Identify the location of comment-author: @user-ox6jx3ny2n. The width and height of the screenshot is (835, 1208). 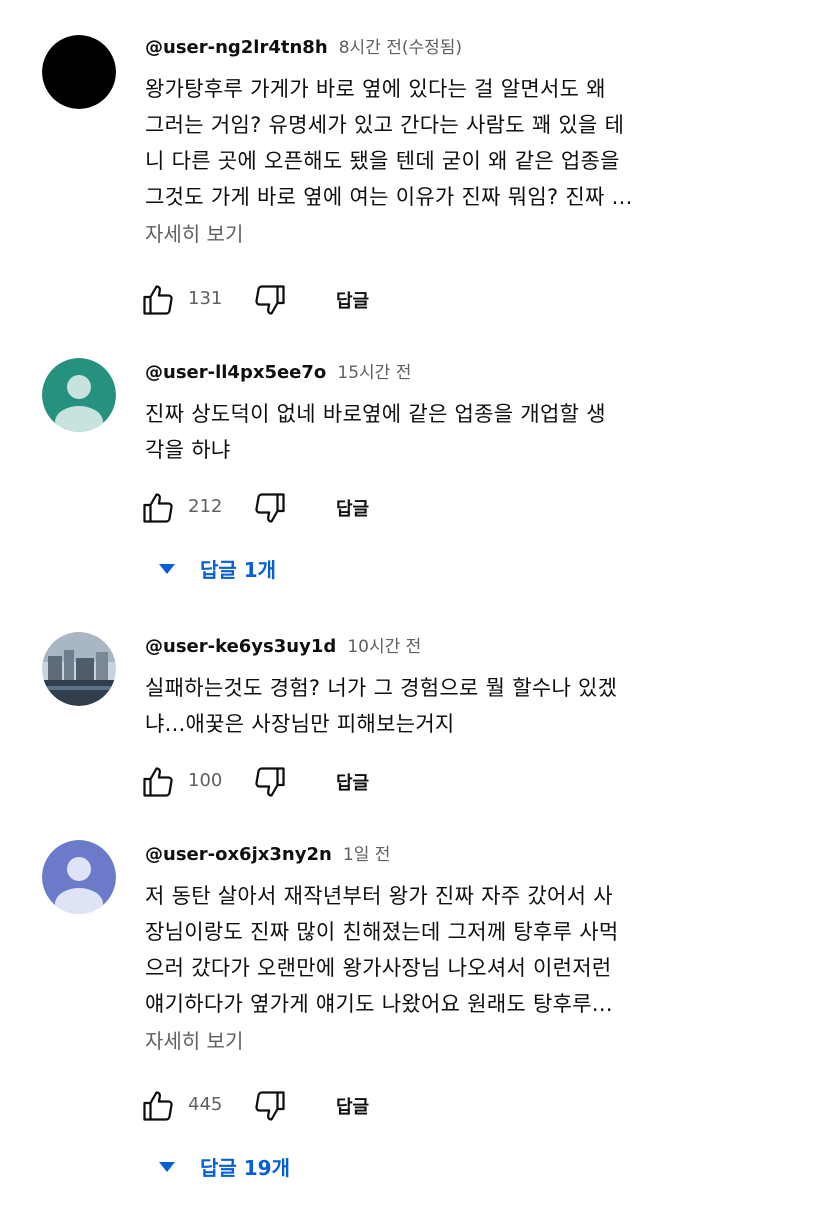
(238, 854).